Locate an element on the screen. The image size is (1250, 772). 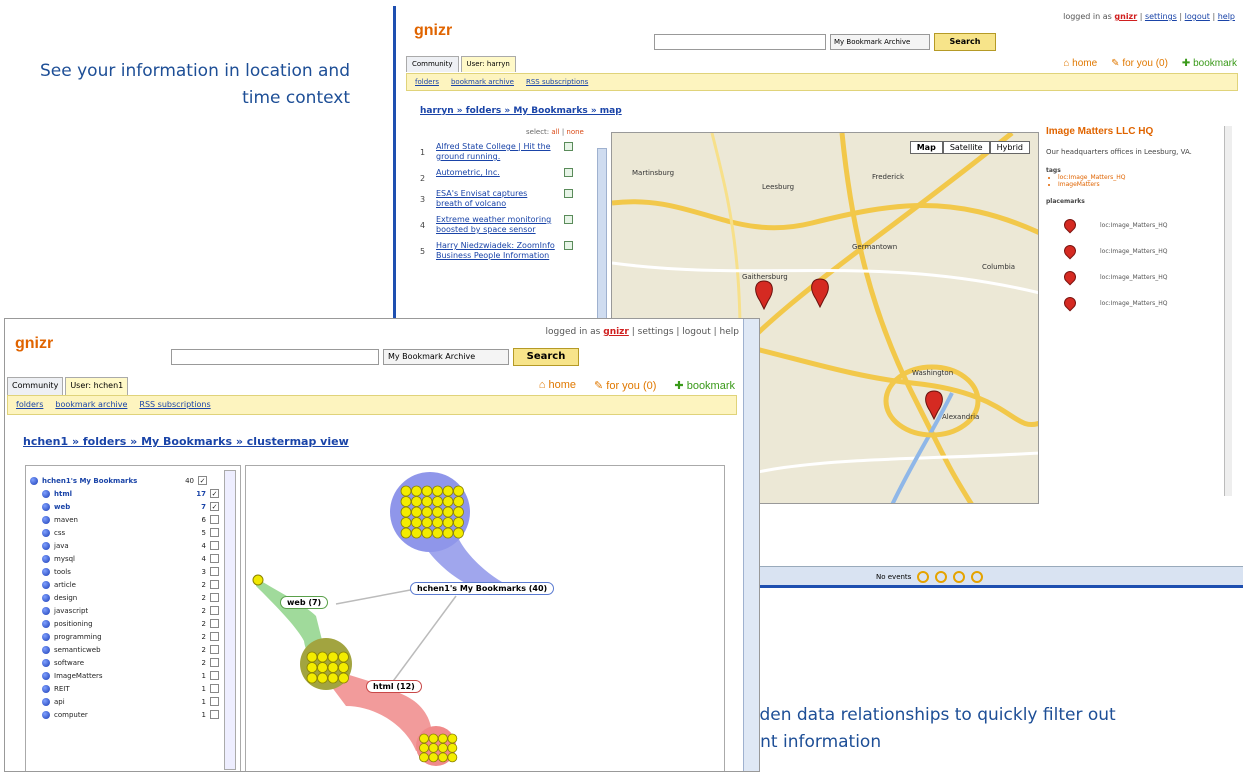
cluster-label-main: hchen1's My Bookmarks (40) is located at coordinates (482, 588).